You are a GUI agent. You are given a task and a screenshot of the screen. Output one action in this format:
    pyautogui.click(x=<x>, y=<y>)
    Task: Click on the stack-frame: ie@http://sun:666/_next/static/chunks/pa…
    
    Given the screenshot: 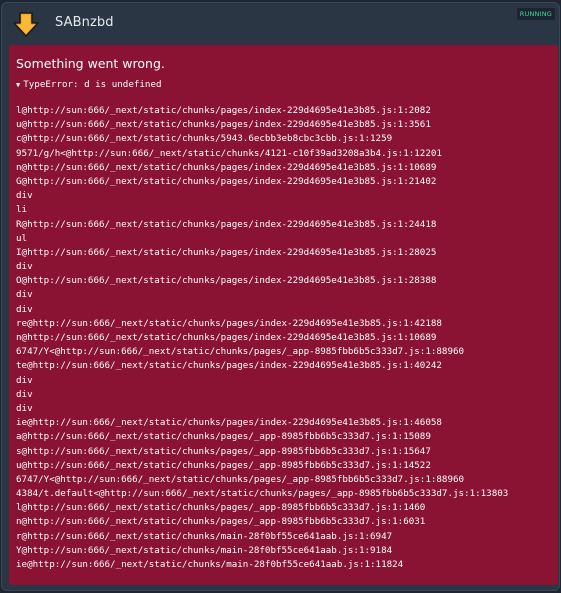 What is the action you would take?
    pyautogui.click(x=229, y=423)
    